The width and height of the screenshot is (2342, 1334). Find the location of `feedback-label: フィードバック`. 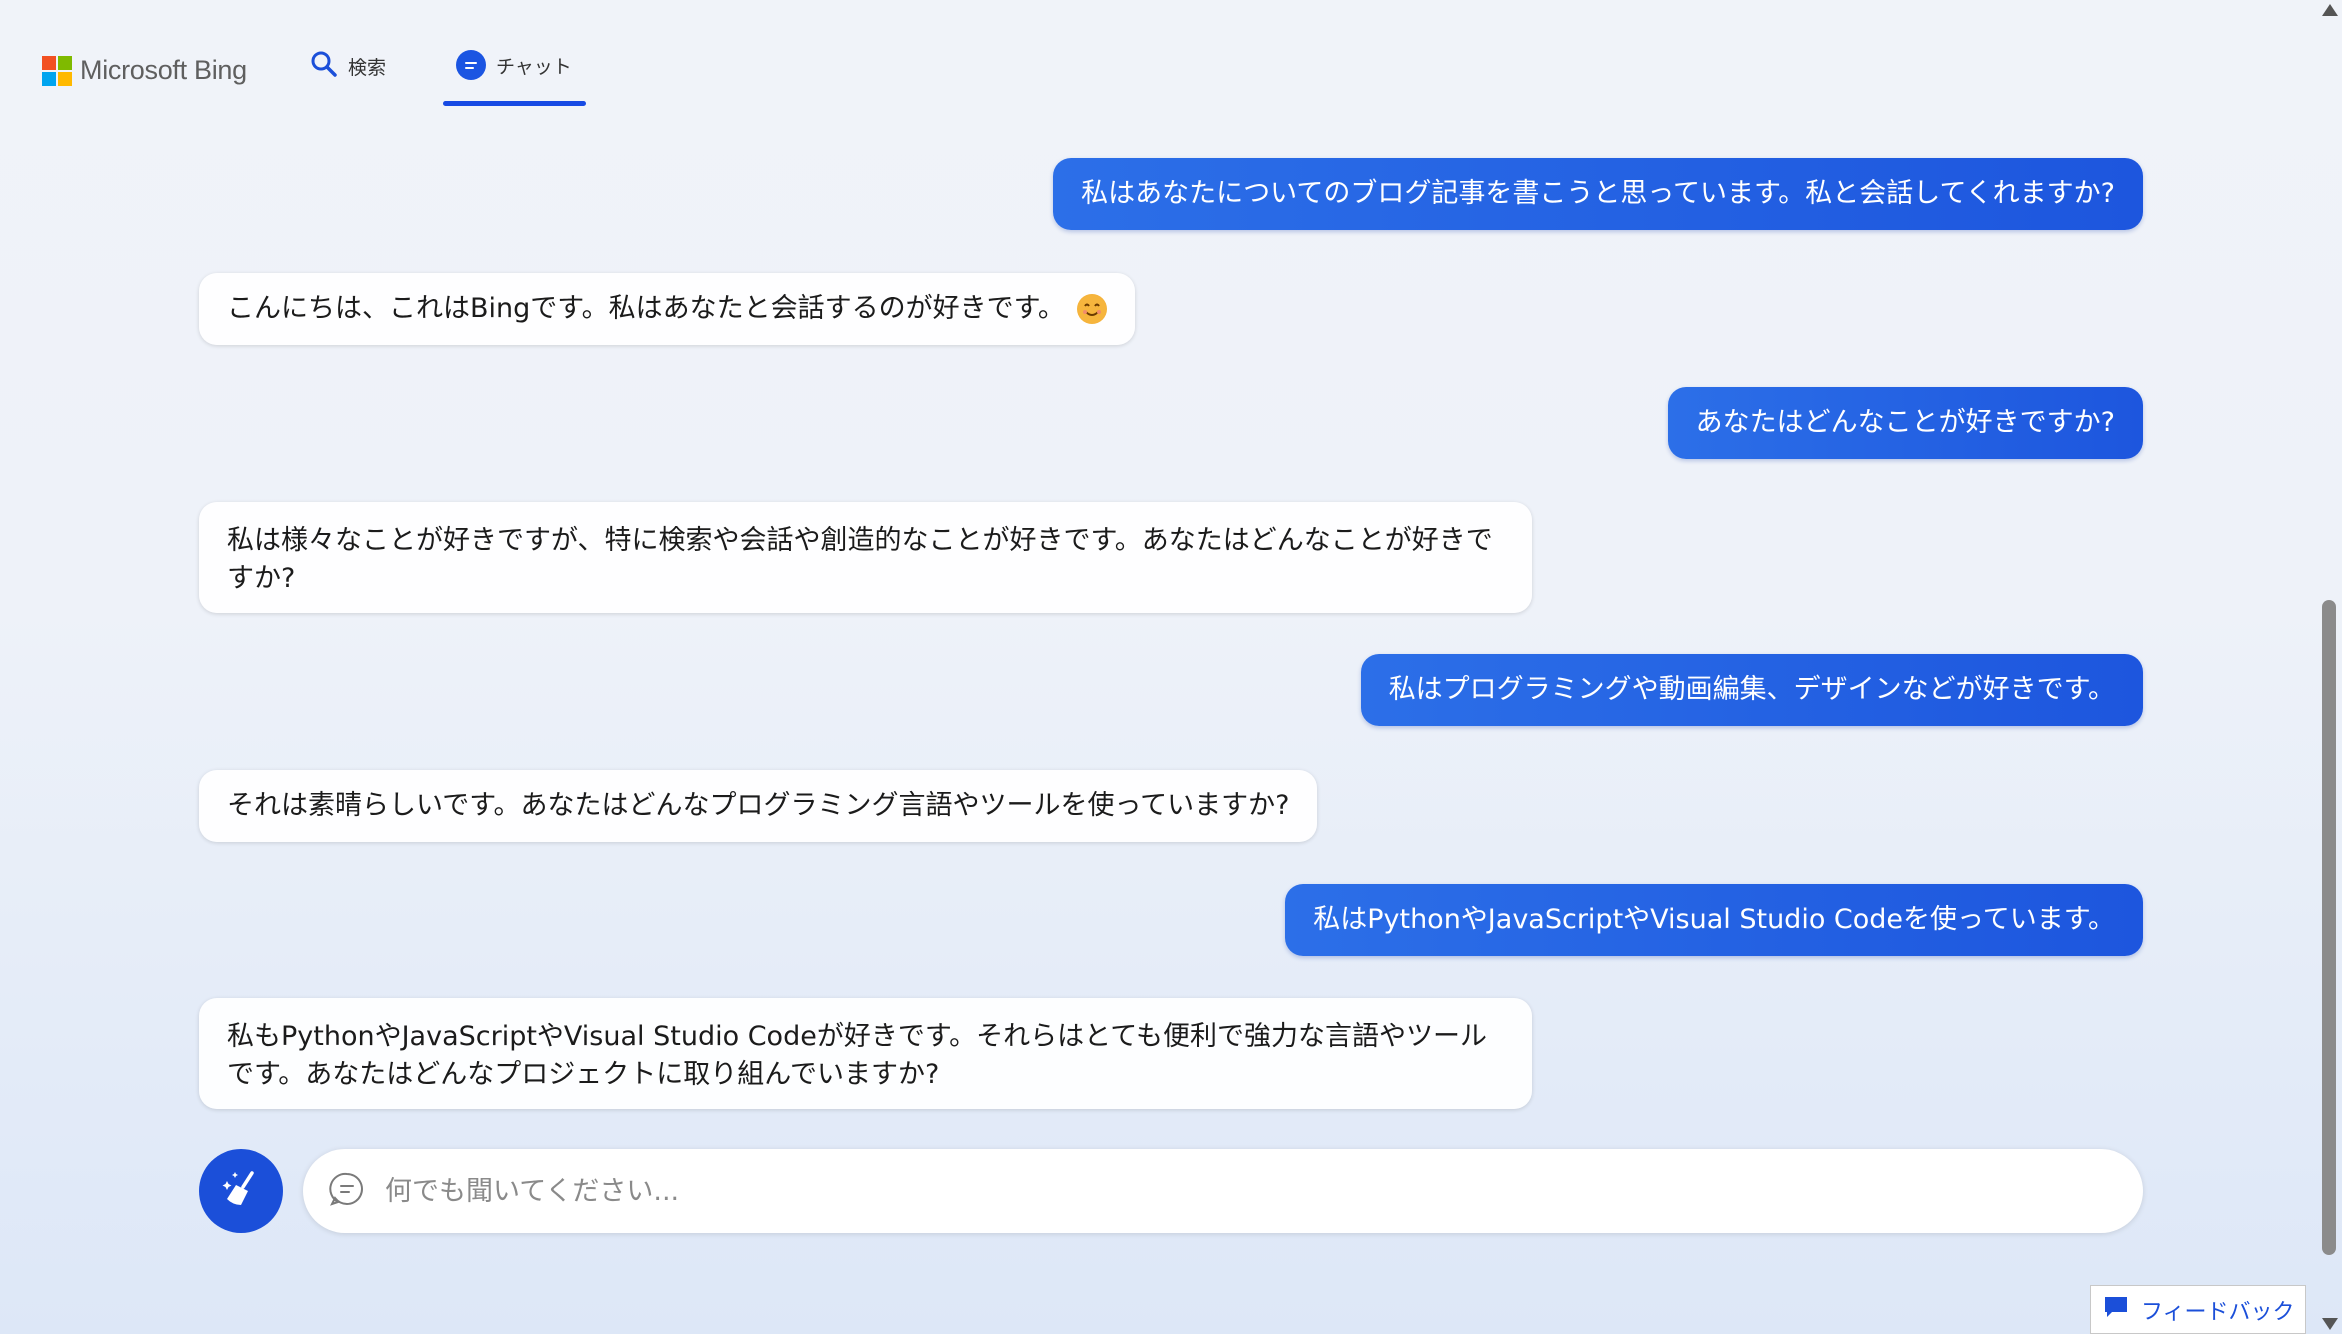

feedback-label: フィードバック is located at coordinates (2218, 1312).